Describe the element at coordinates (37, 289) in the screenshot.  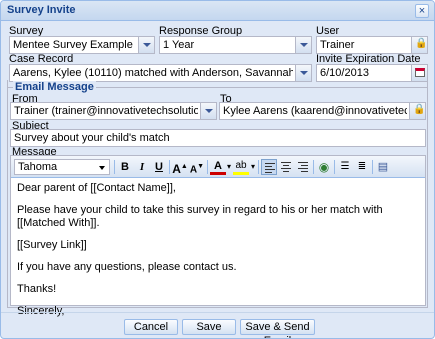
I see `message-line: Thanks!` at that location.